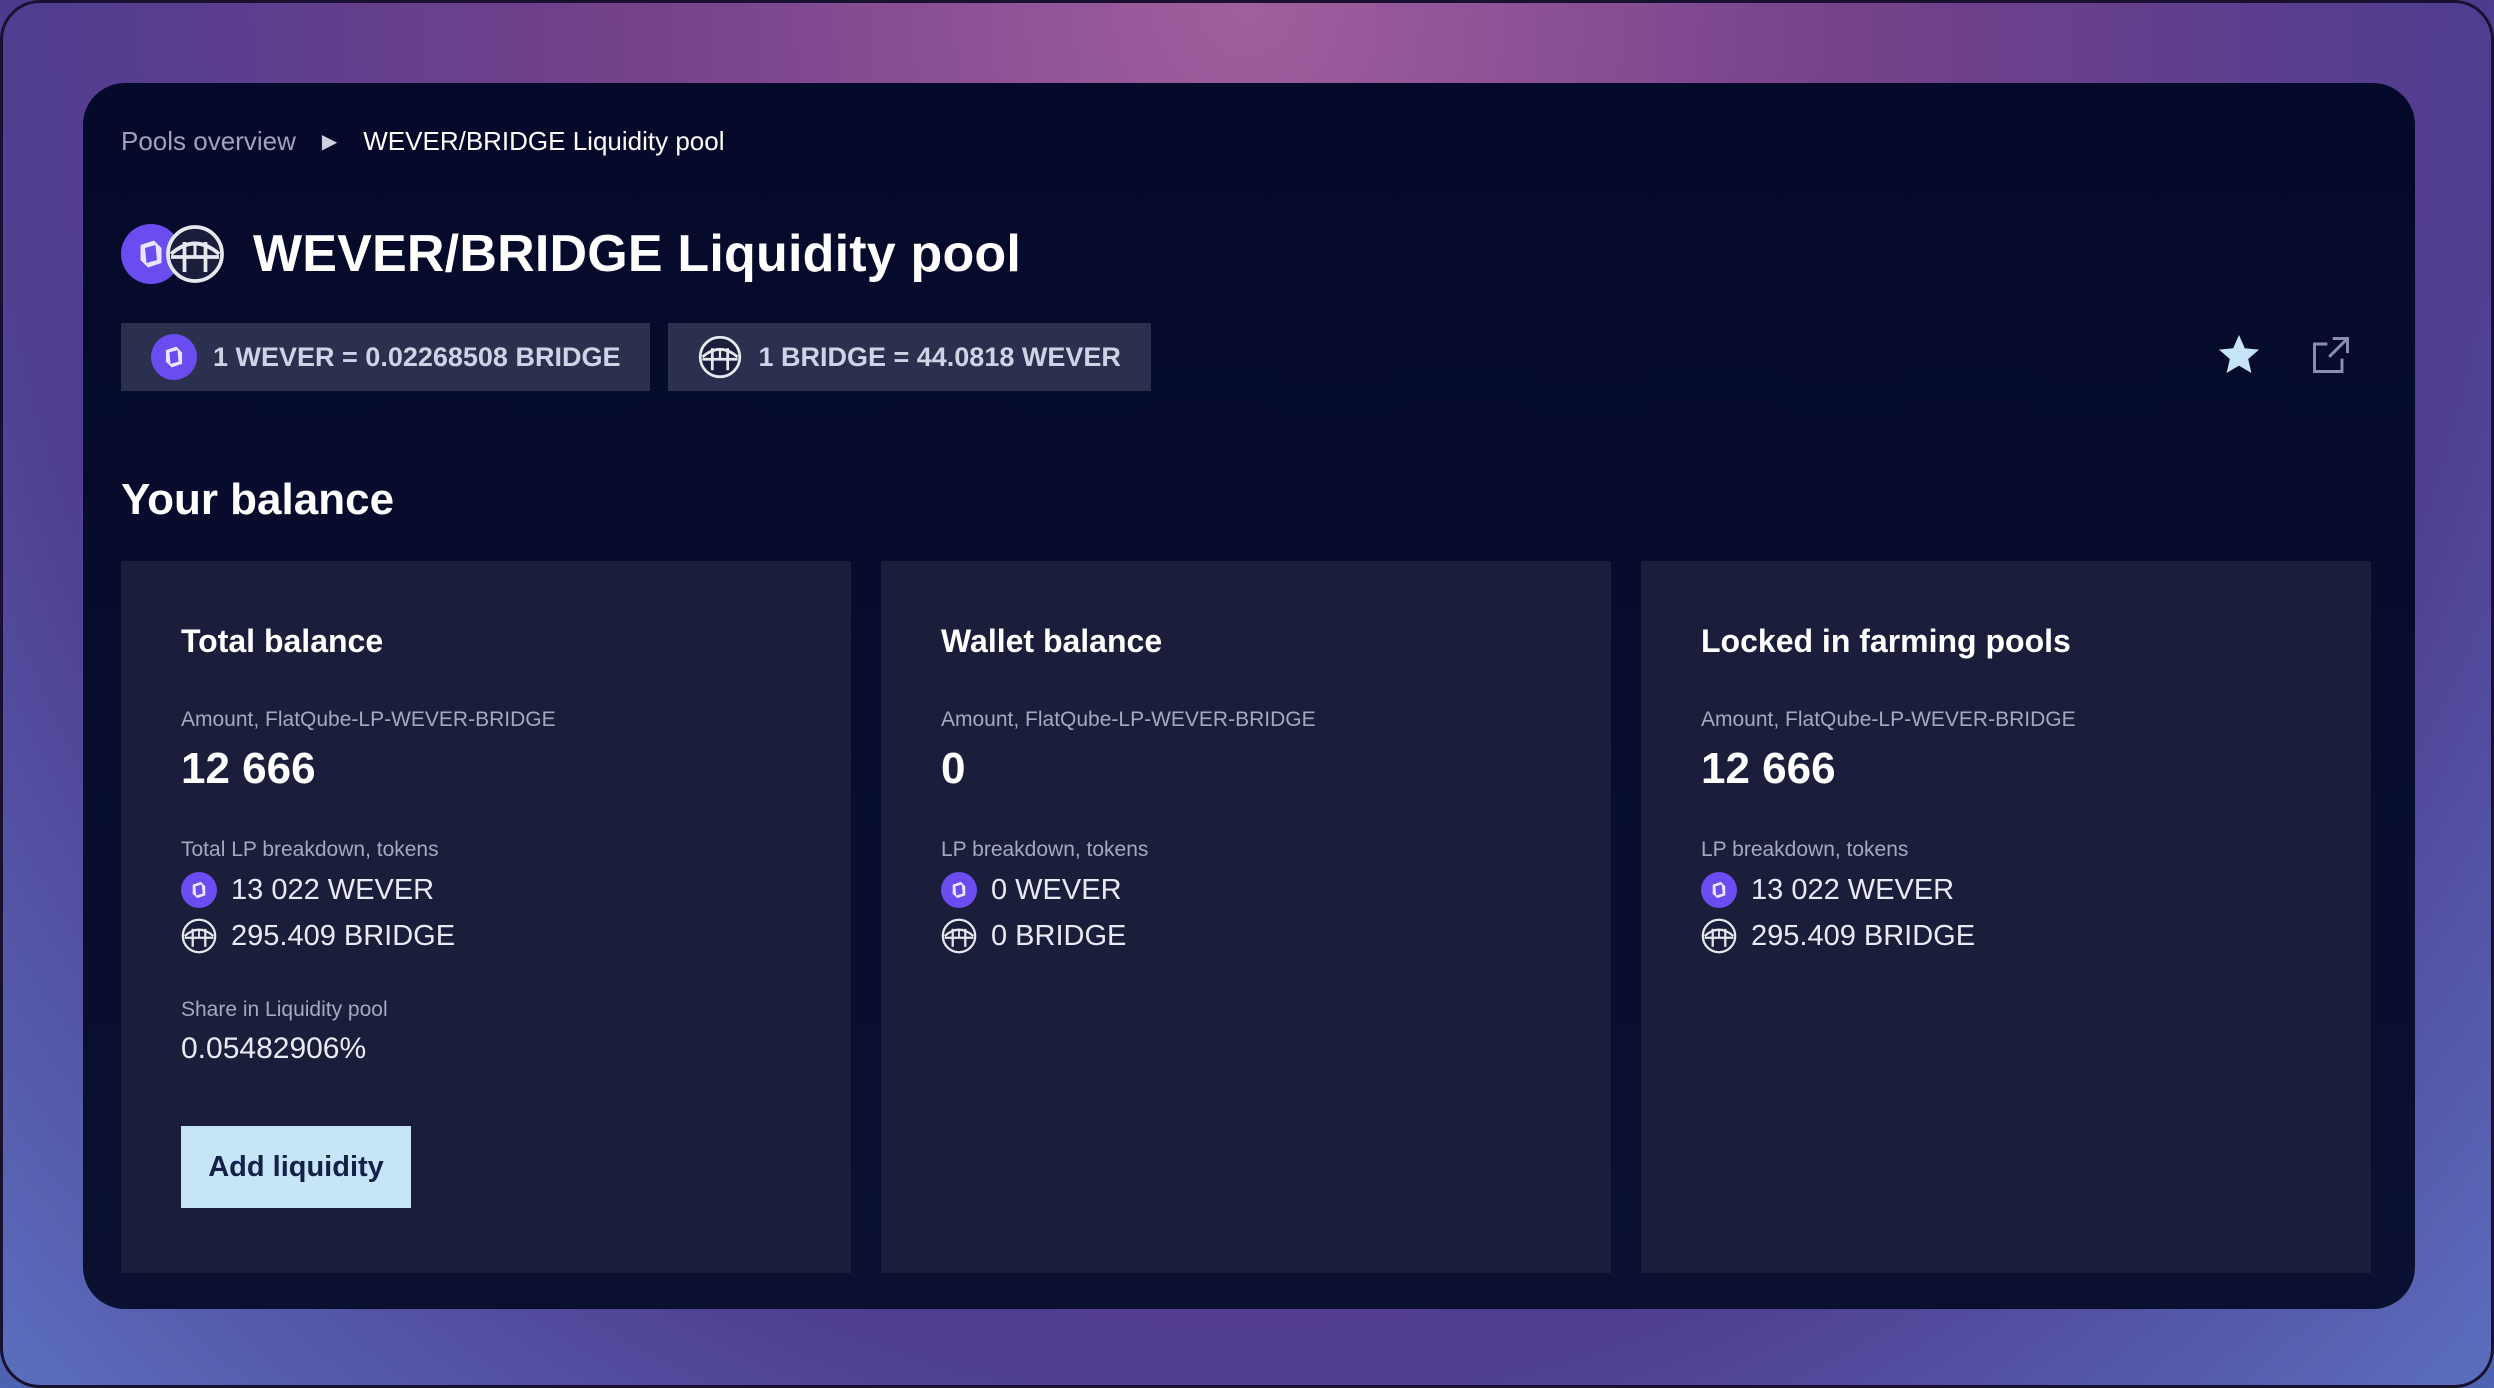 The height and width of the screenshot is (1388, 2494). I want to click on share-value: 0.05482906%, so click(274, 1048).